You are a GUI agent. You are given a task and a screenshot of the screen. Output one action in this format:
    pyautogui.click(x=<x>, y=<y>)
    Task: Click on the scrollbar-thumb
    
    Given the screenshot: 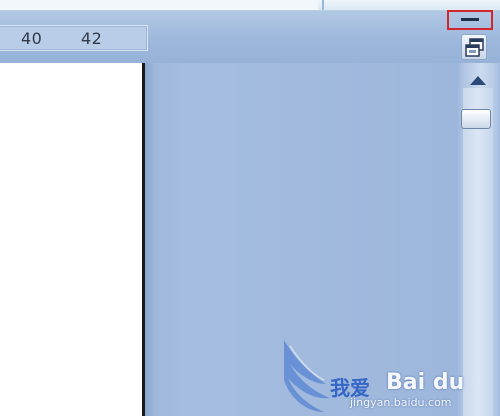 What is the action you would take?
    pyautogui.click(x=476, y=119)
    